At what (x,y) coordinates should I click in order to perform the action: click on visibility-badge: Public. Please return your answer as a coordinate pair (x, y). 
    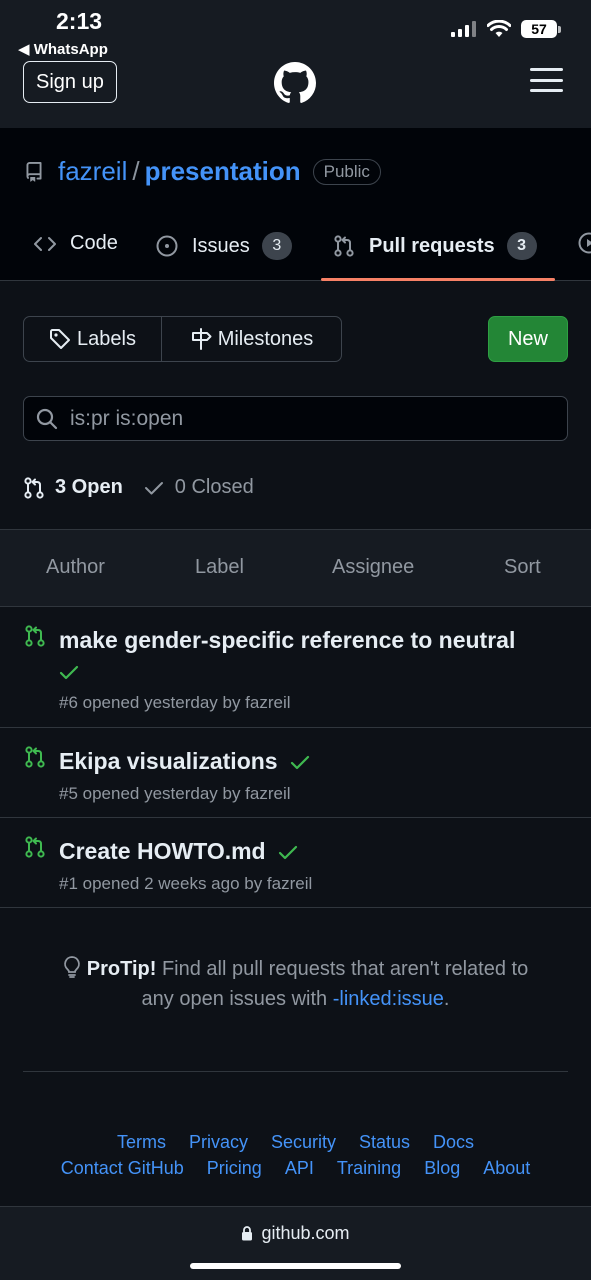
    Looking at the image, I should click on (346, 171).